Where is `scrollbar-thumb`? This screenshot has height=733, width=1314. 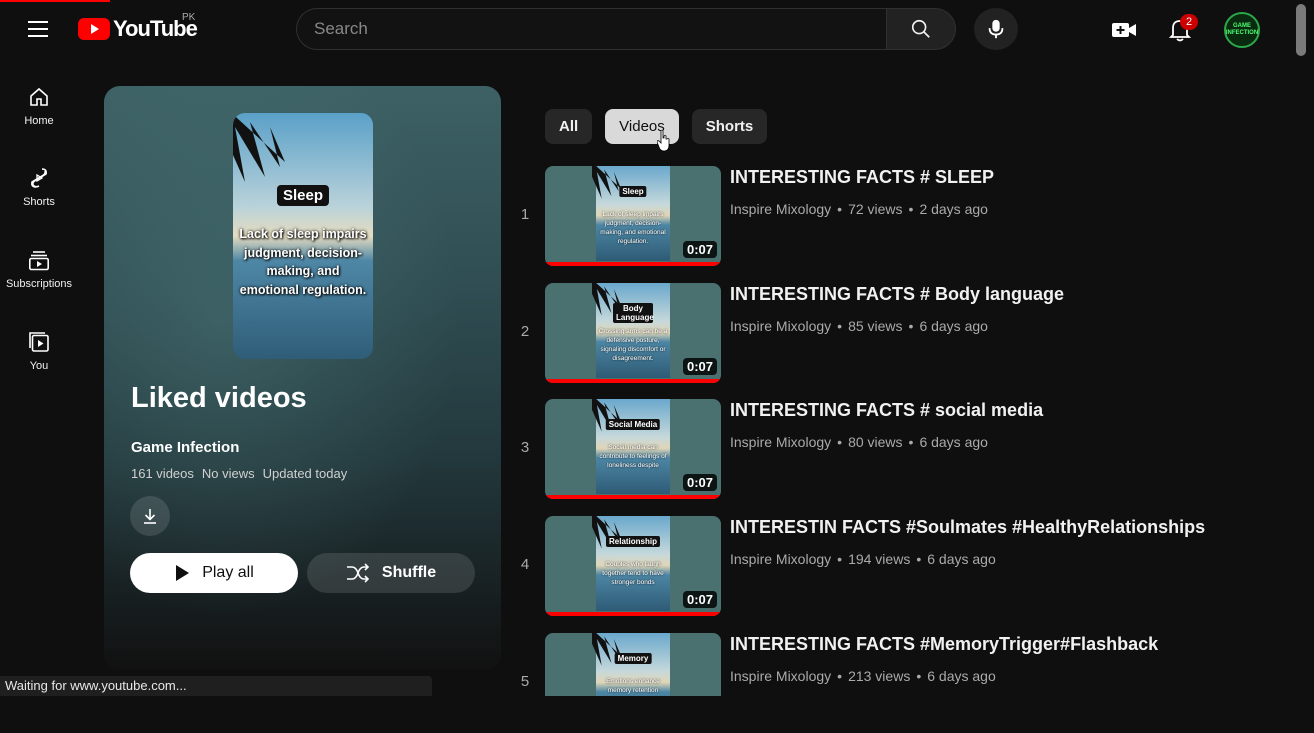 scrollbar-thumb is located at coordinates (1301, 30).